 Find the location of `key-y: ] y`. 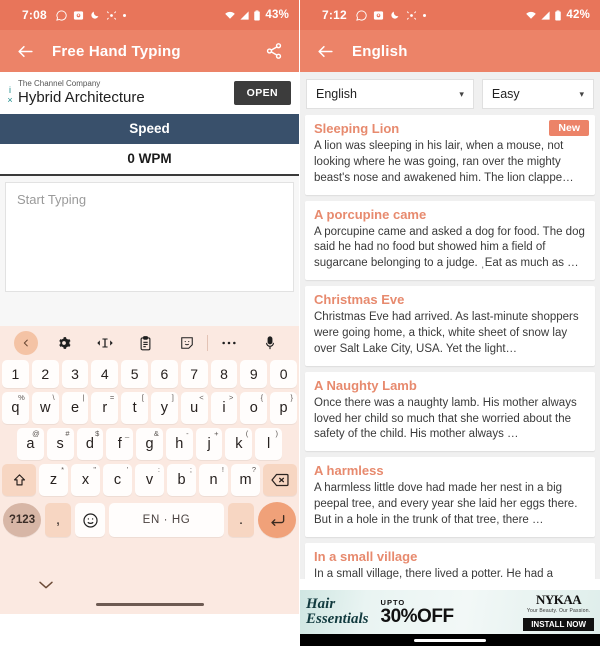

key-y: ] y is located at coordinates (164, 408).